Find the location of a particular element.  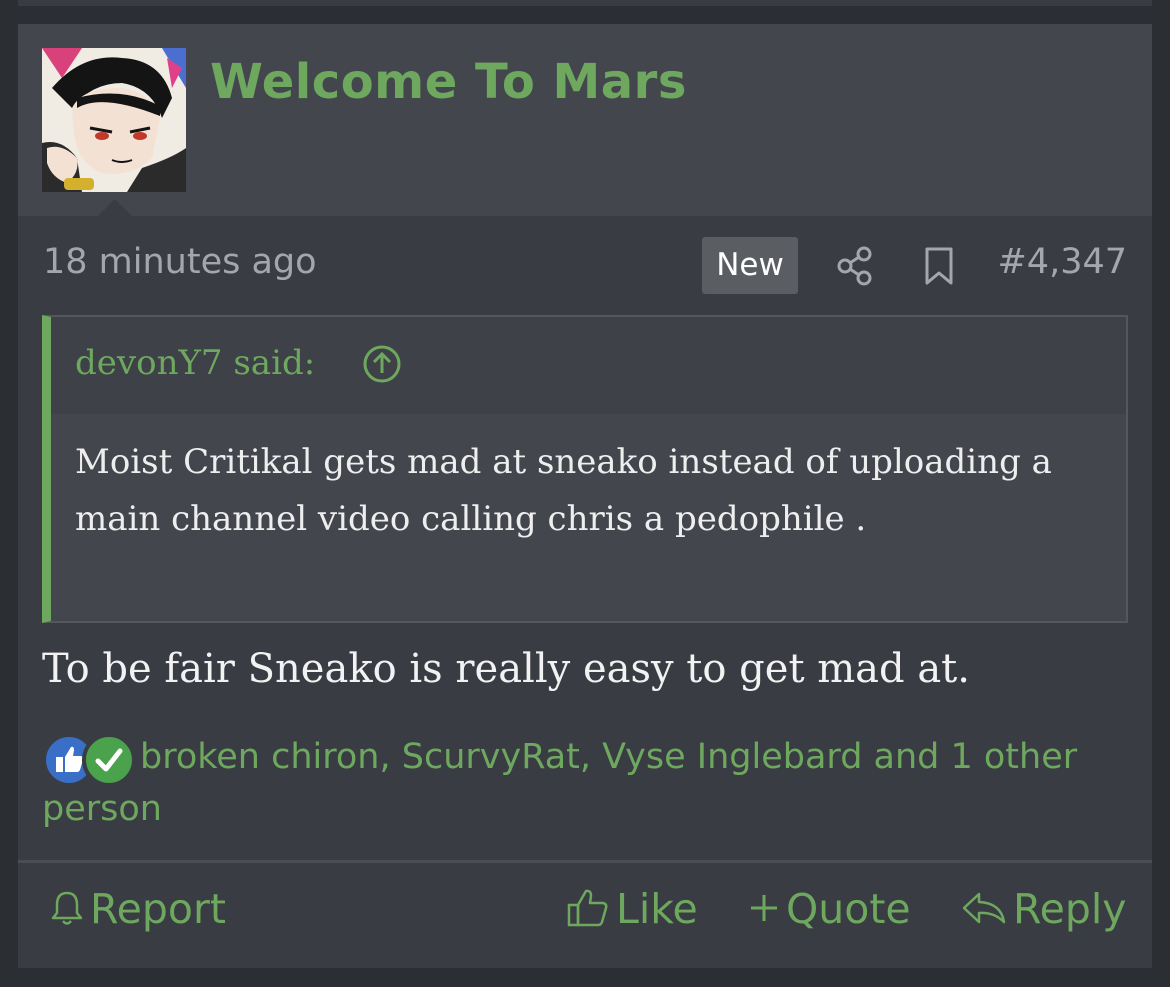

reply-button: Reply is located at coordinates (1044, 909).